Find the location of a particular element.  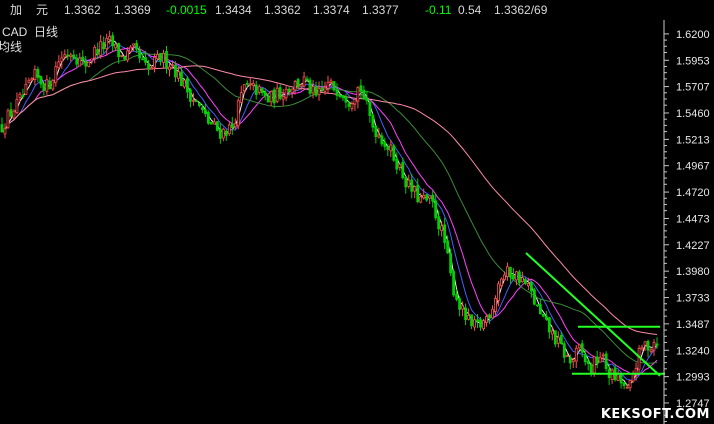

symbol-label: CAD is located at coordinates (15, 32).